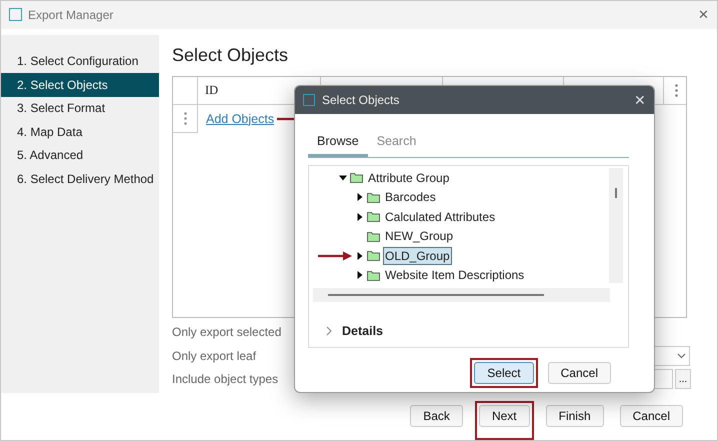 This screenshot has height=441, width=718. What do you see at coordinates (214, 356) in the screenshot?
I see `option-label: Only export leaf` at bounding box center [214, 356].